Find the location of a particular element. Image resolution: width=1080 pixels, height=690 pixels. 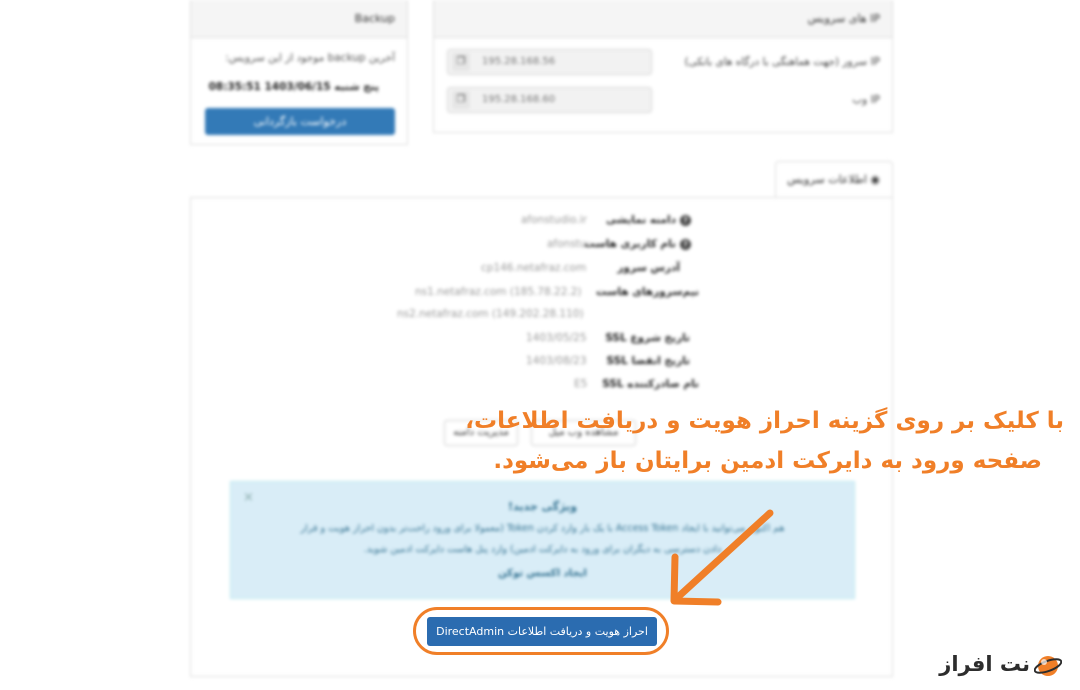

tab-service-info: ◉ اطلاعات سرویس is located at coordinates (834, 179).